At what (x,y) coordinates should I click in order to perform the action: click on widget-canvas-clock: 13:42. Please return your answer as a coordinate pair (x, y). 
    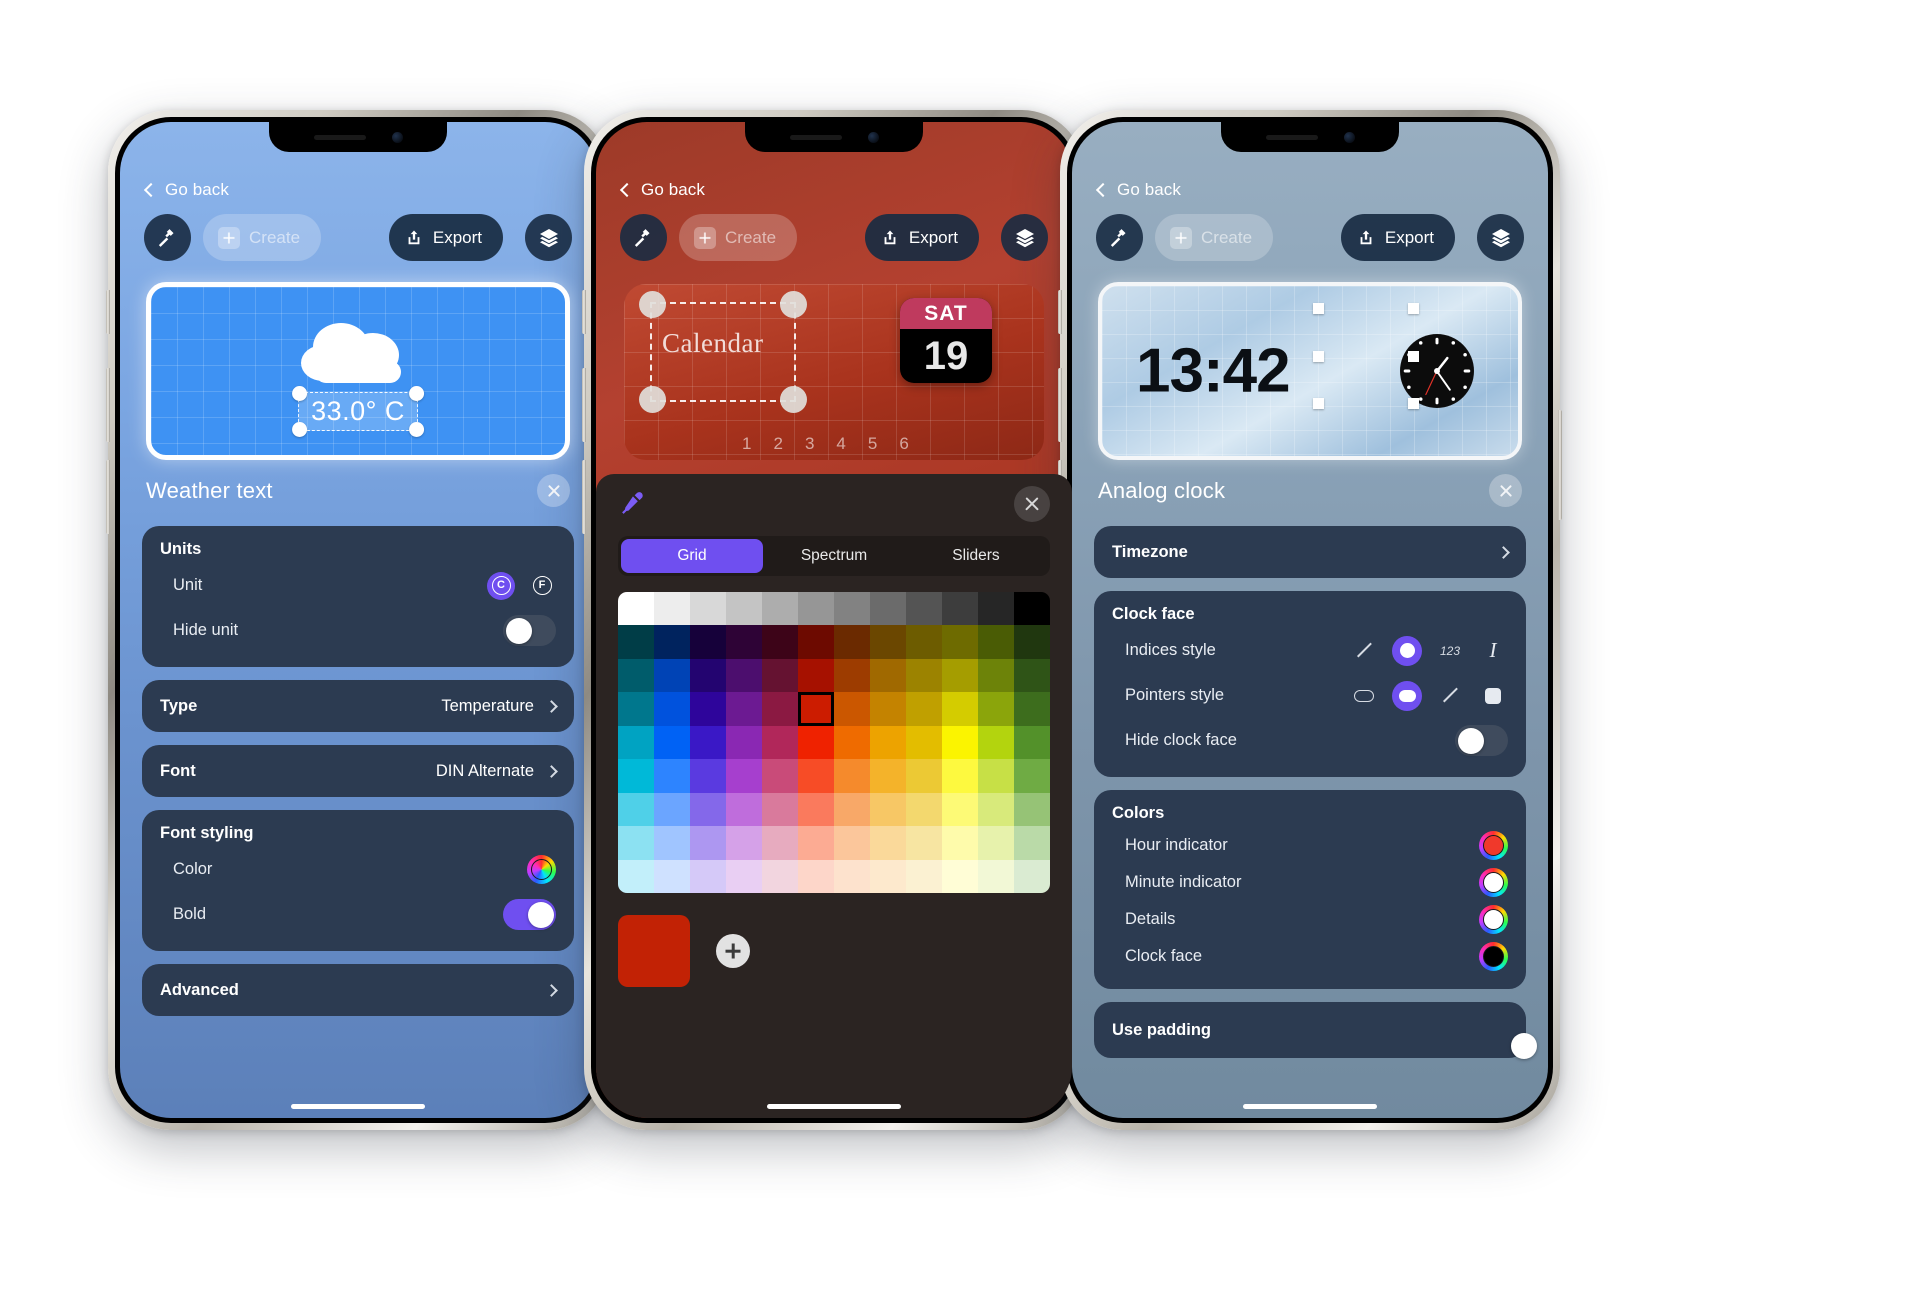
    Looking at the image, I should click on (1310, 371).